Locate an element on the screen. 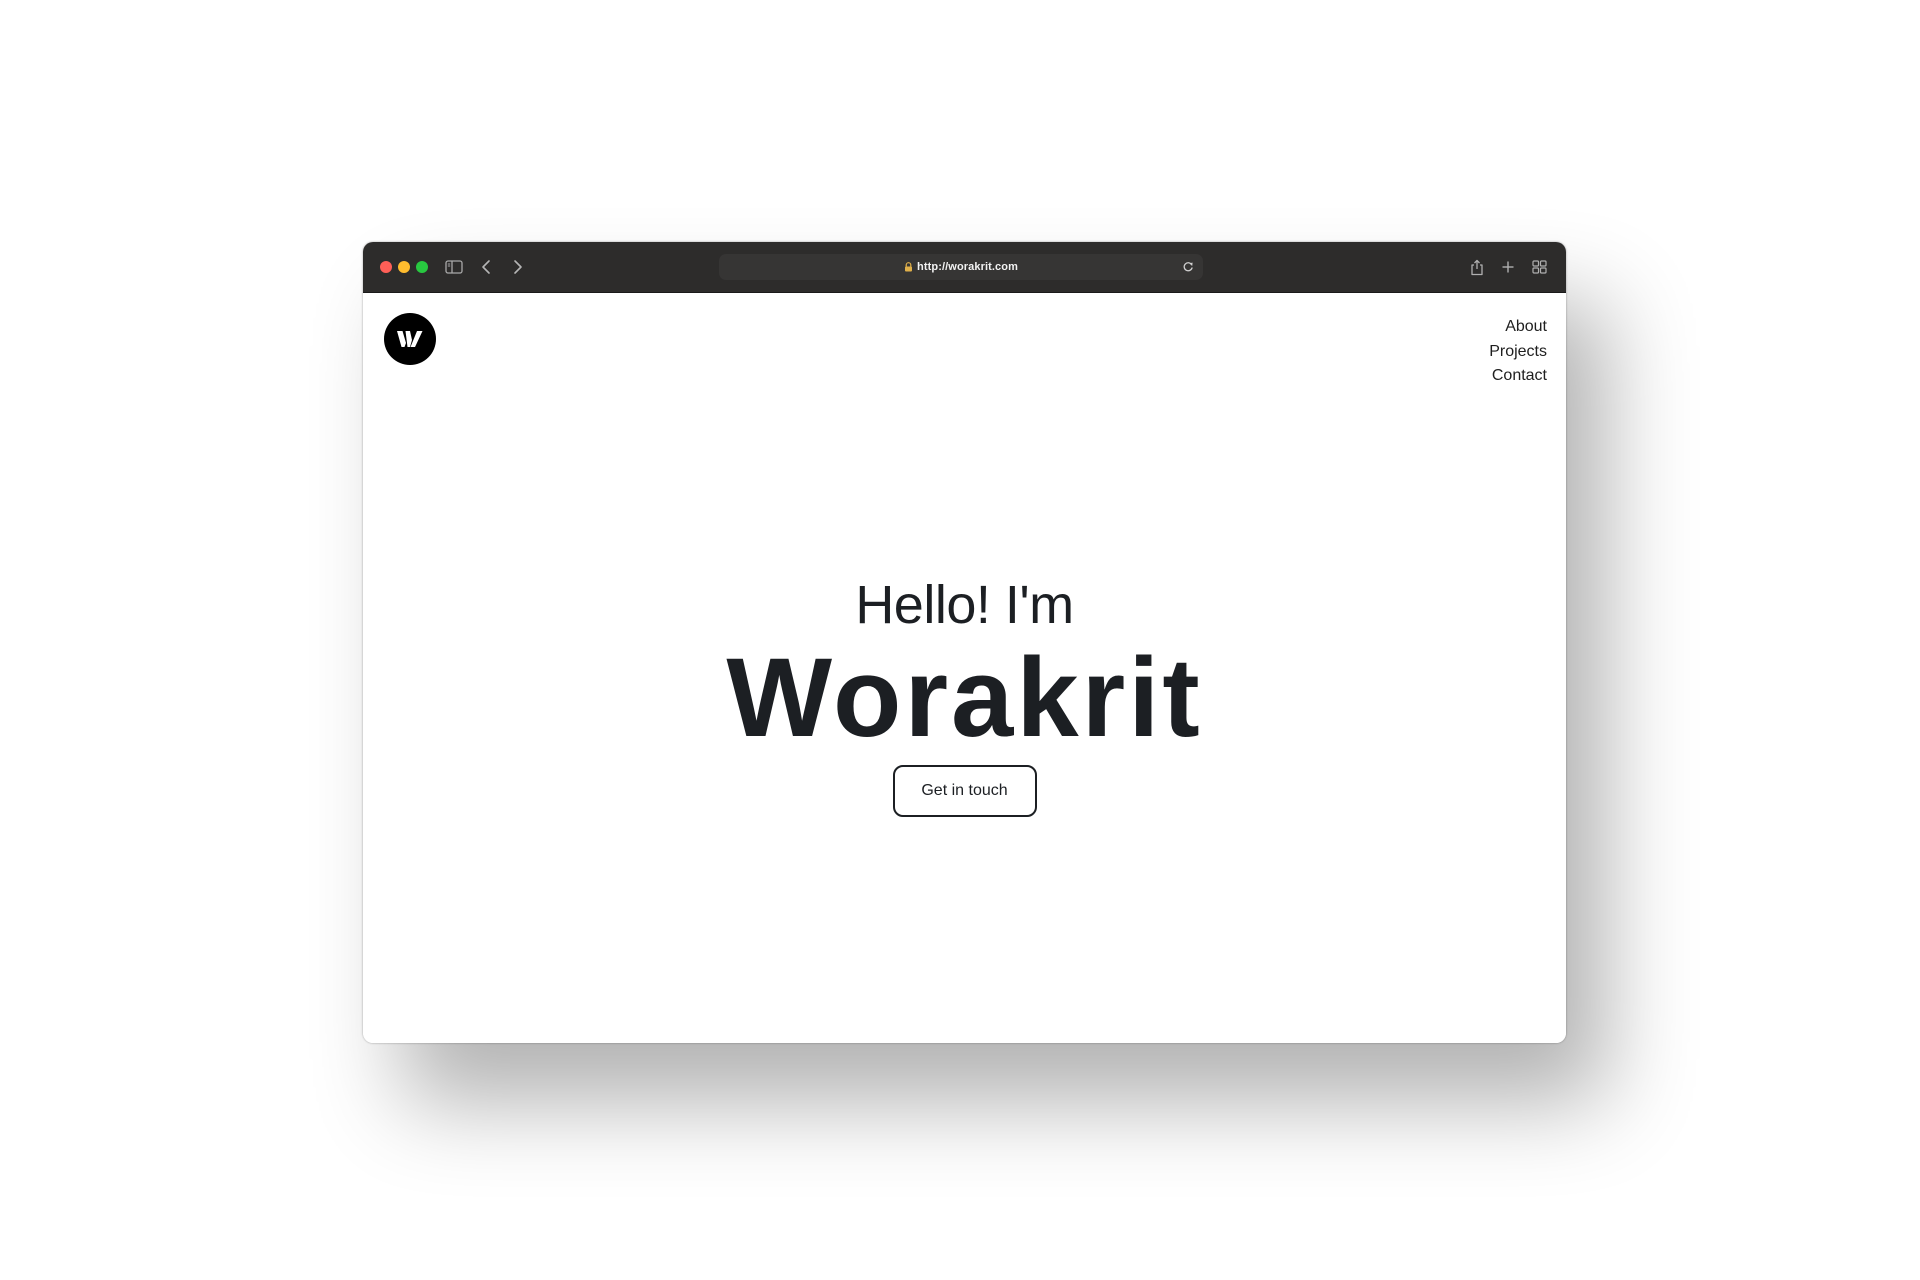 Image resolution: width=1920 pixels, height=1280 pixels. tab-overview-icon is located at coordinates (1539, 267).